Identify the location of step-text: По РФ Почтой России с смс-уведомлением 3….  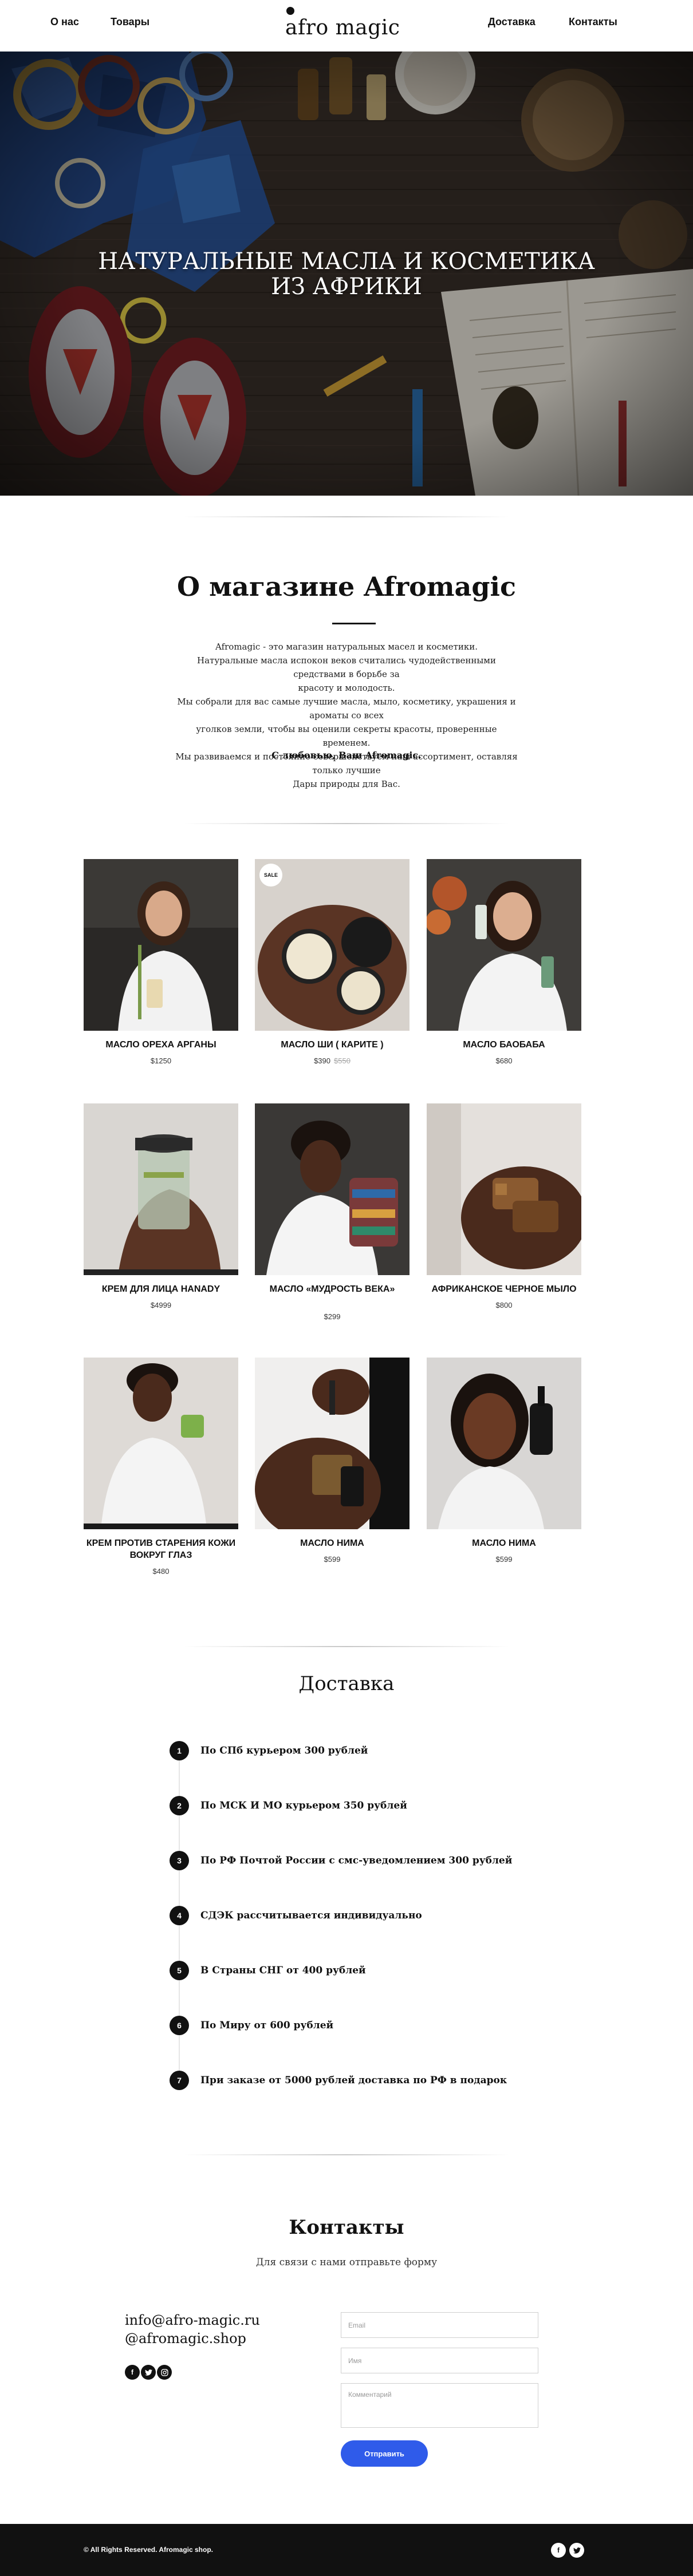
(356, 1860).